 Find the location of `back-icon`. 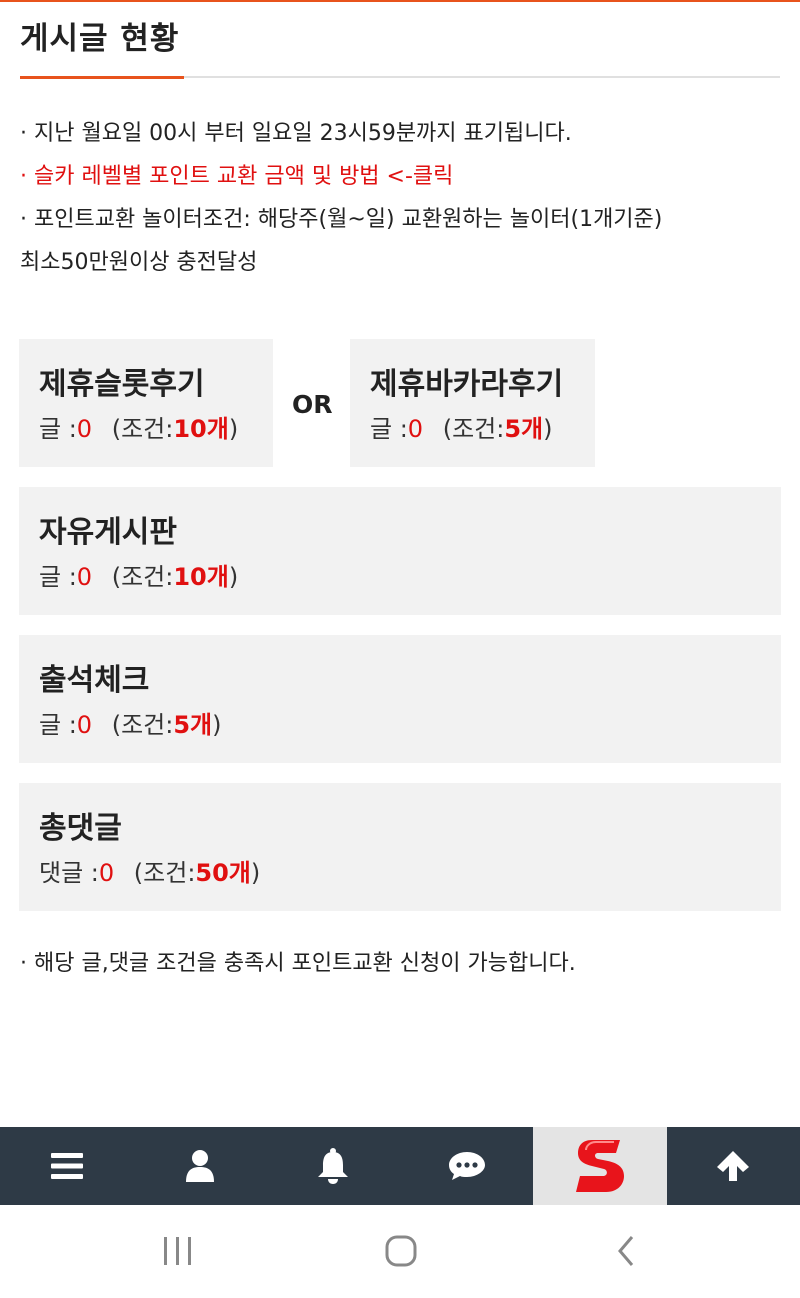

back-icon is located at coordinates (626, 1251).